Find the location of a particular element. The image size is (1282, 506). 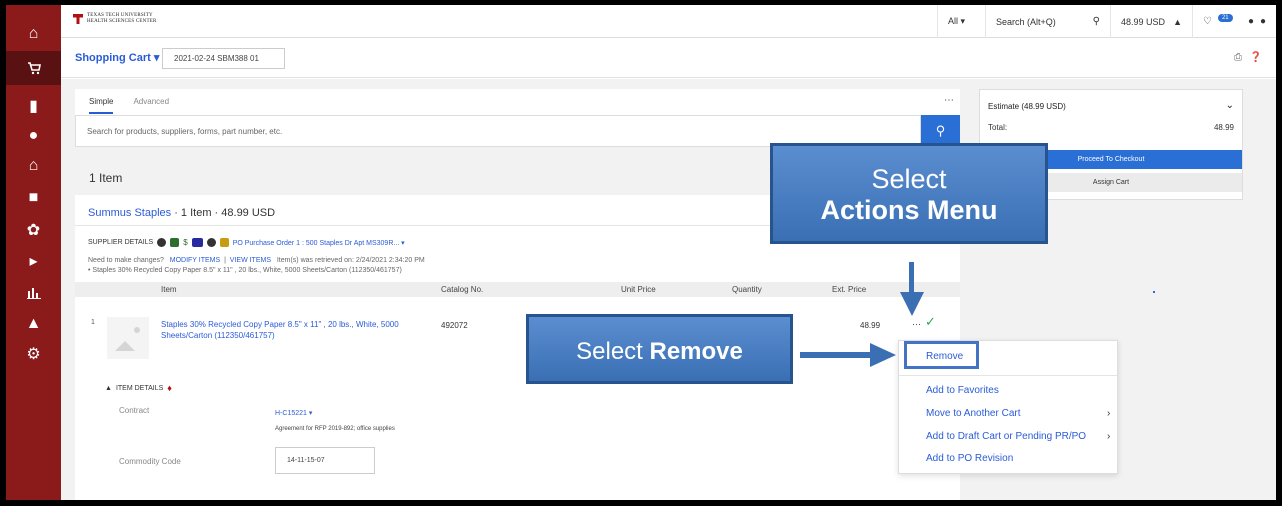

tree-icon is located at coordinates (175, 242).